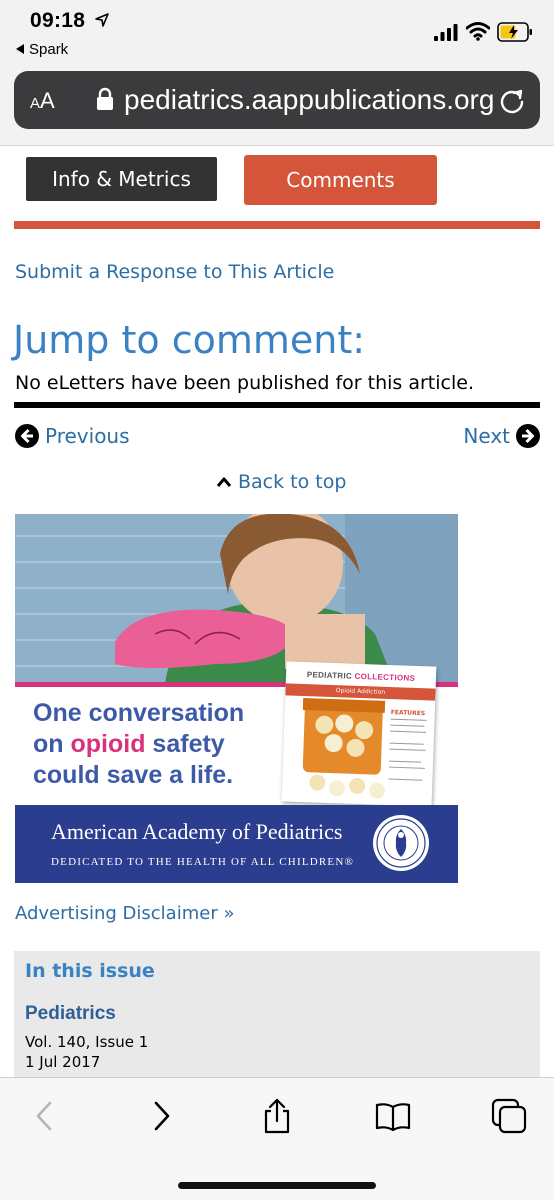 The height and width of the screenshot is (1200, 554). What do you see at coordinates (203, 862) in the screenshot?
I see `ad-org-tagline: DEDICATED TO THE HEALTH OF ALL CHILDREN®` at bounding box center [203, 862].